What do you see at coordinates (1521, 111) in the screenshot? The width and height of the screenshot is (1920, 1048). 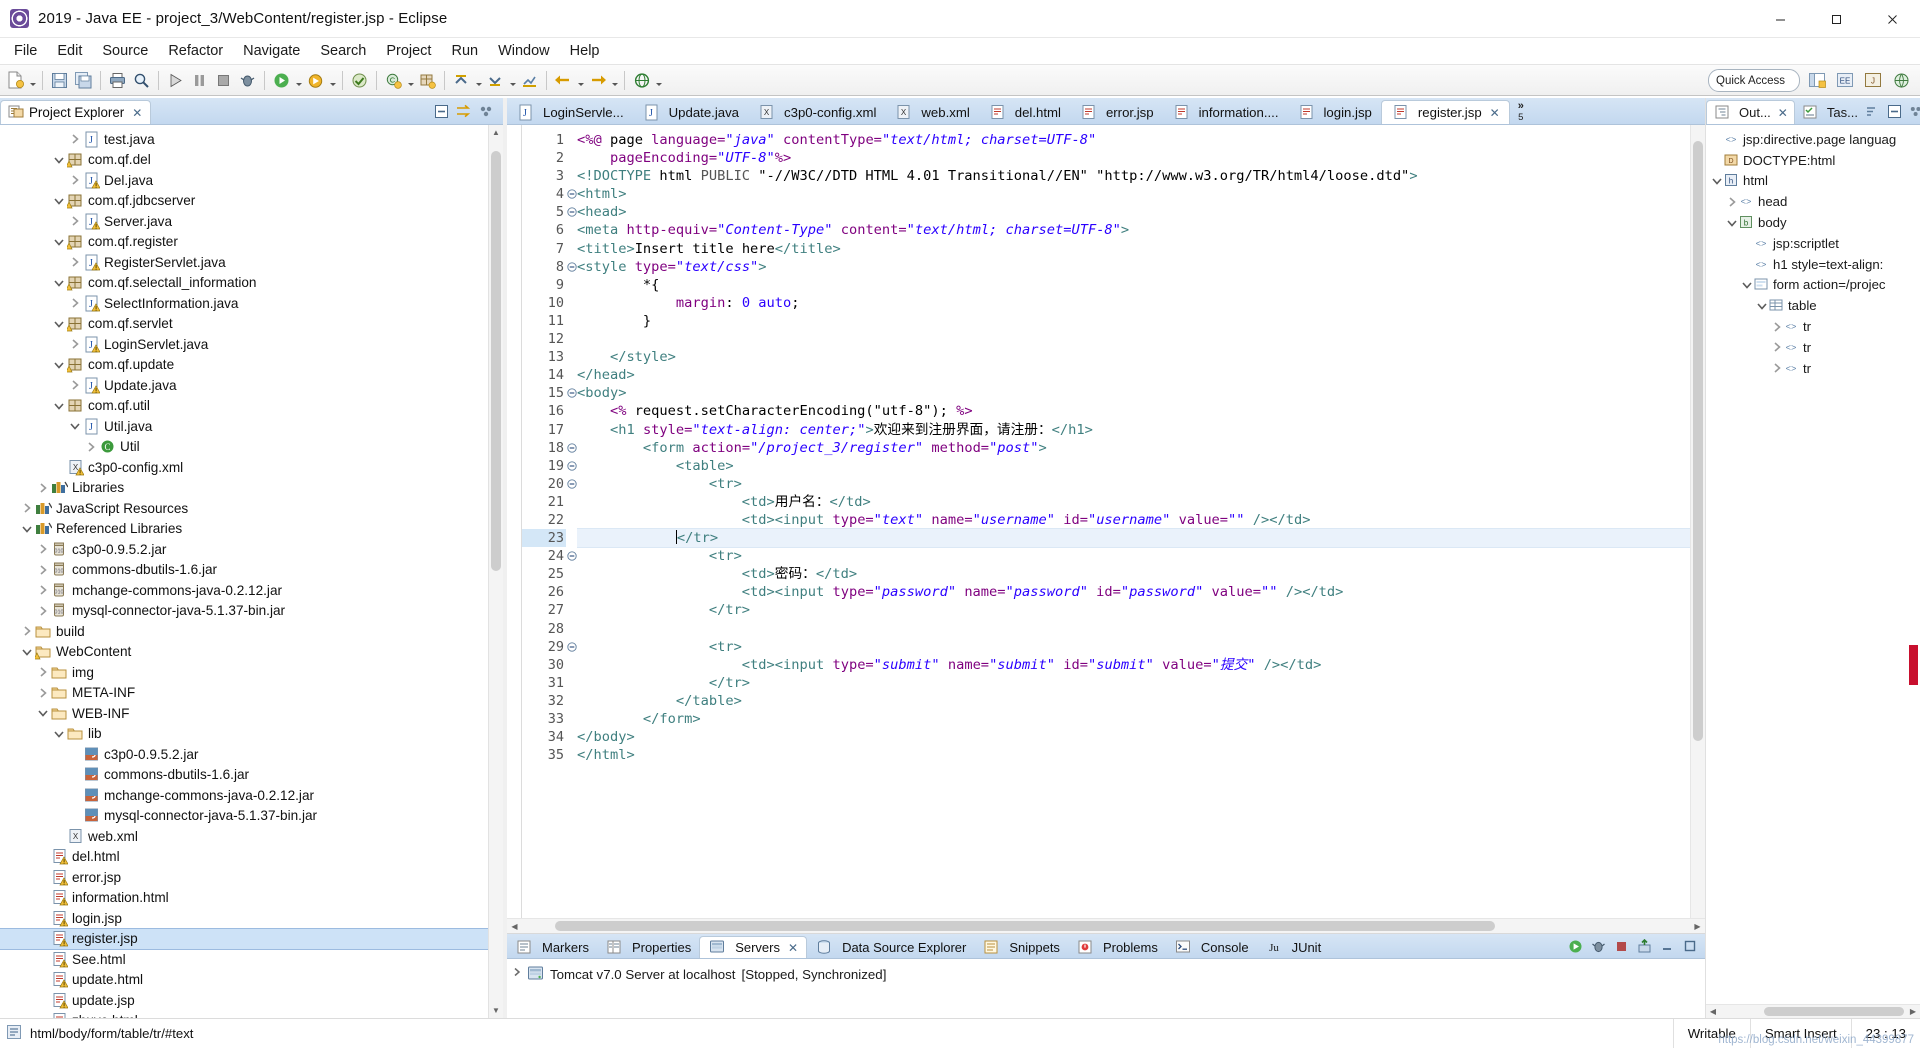 I see `more-tabs-chevron-icon: » 5` at bounding box center [1521, 111].